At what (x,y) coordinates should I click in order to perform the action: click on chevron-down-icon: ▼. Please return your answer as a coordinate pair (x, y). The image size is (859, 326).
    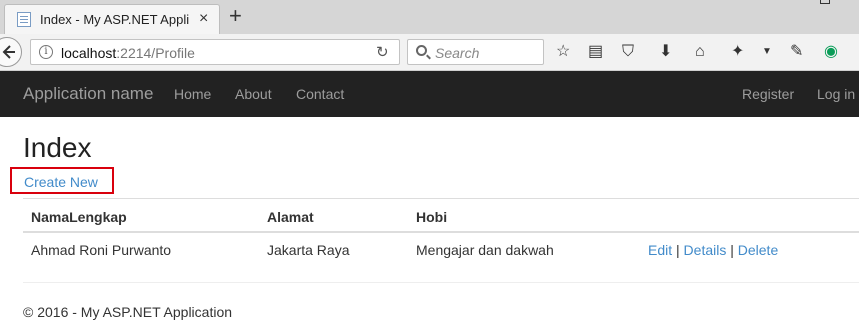
    Looking at the image, I should click on (767, 52).